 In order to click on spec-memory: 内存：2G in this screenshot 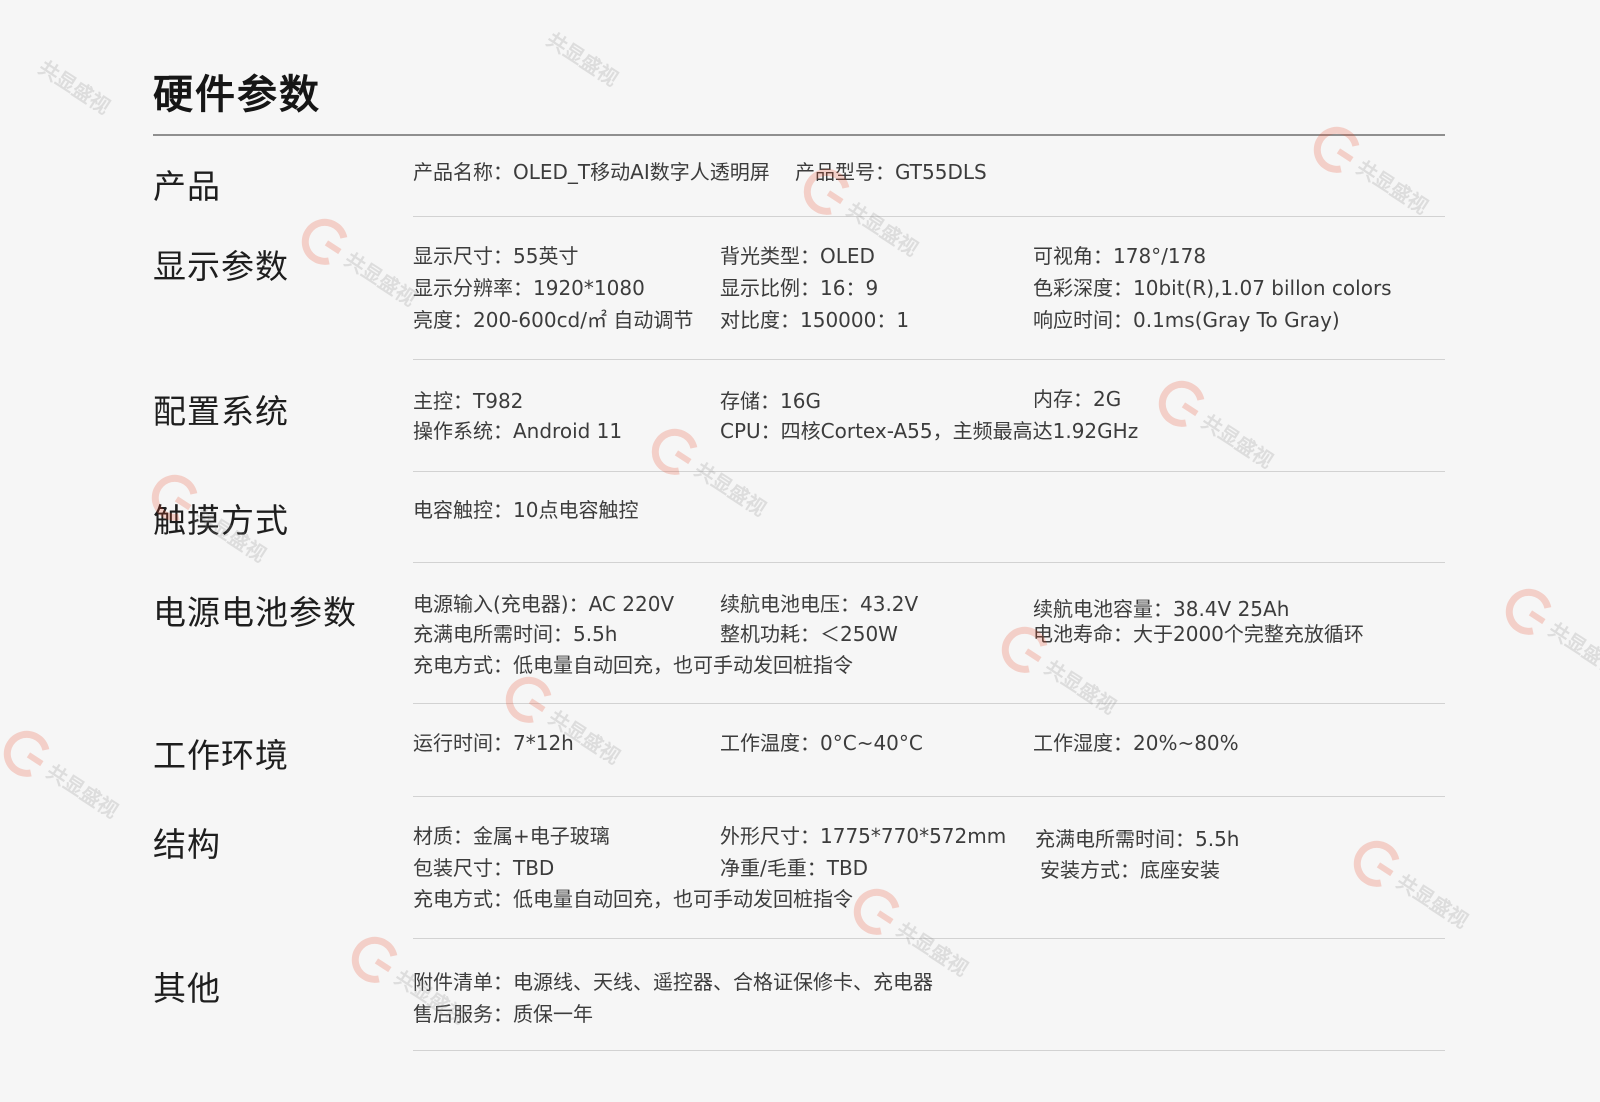, I will do `click(1077, 399)`.